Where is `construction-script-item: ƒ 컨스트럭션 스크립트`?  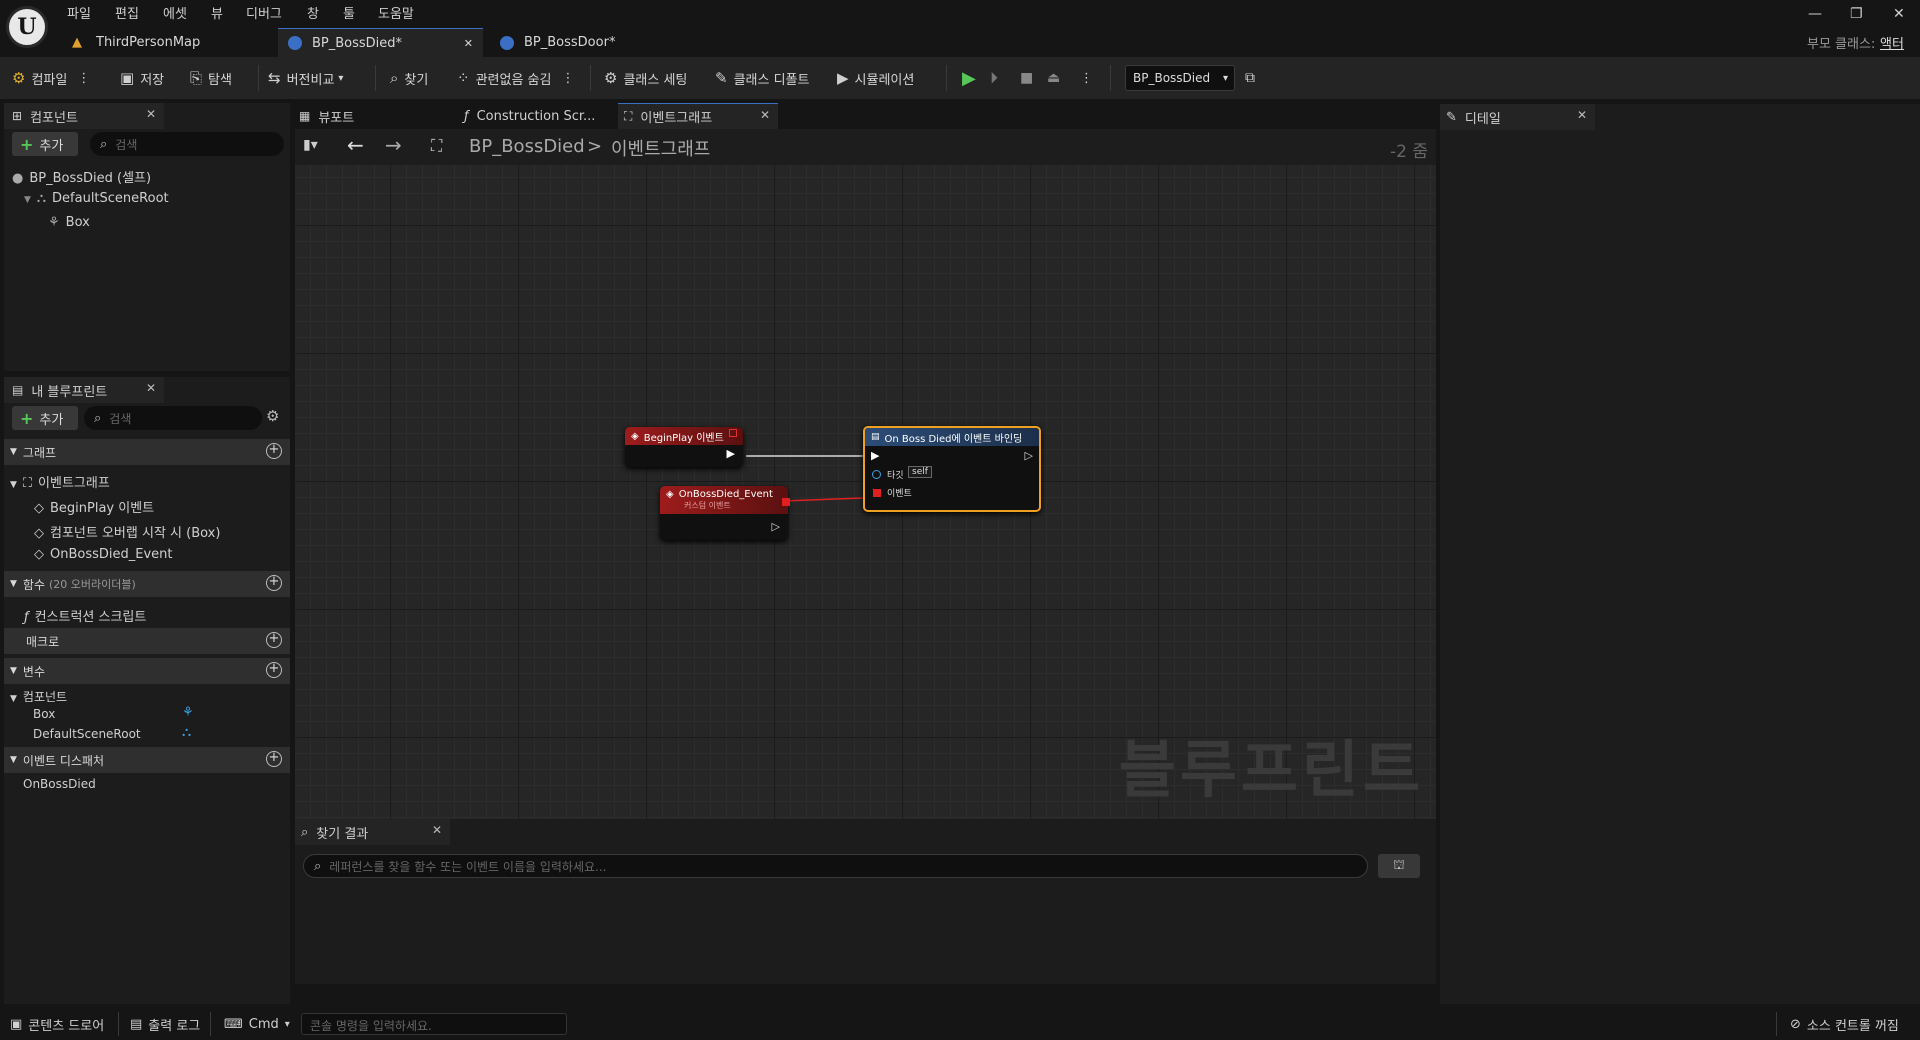
construction-script-item: ƒ 컨스트럭션 스크립트 is located at coordinates (85, 615).